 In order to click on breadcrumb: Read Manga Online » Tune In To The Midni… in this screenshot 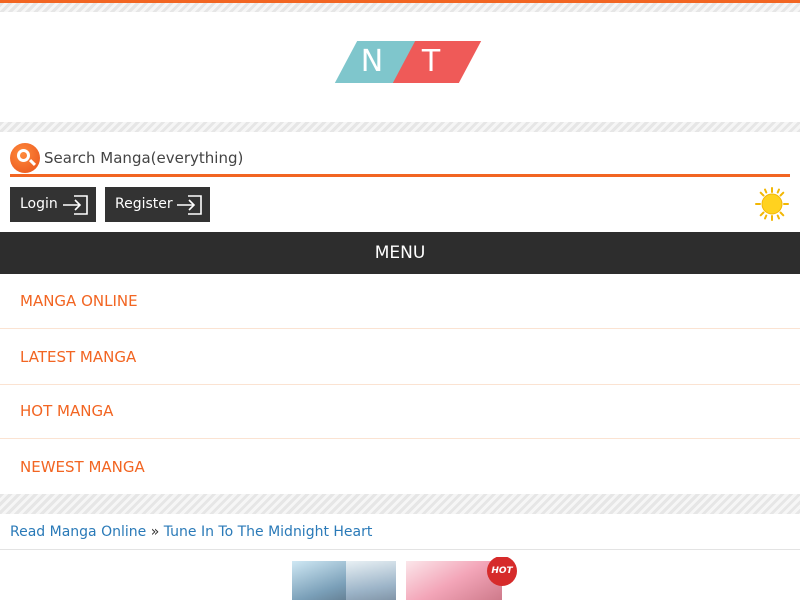, I will do `click(191, 532)`.